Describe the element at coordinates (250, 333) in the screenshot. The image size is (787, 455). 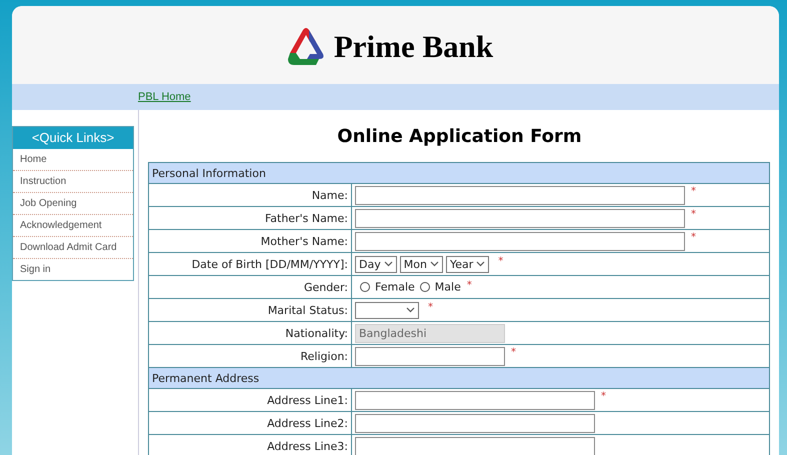
I see `field-label: Nationality:` at that location.